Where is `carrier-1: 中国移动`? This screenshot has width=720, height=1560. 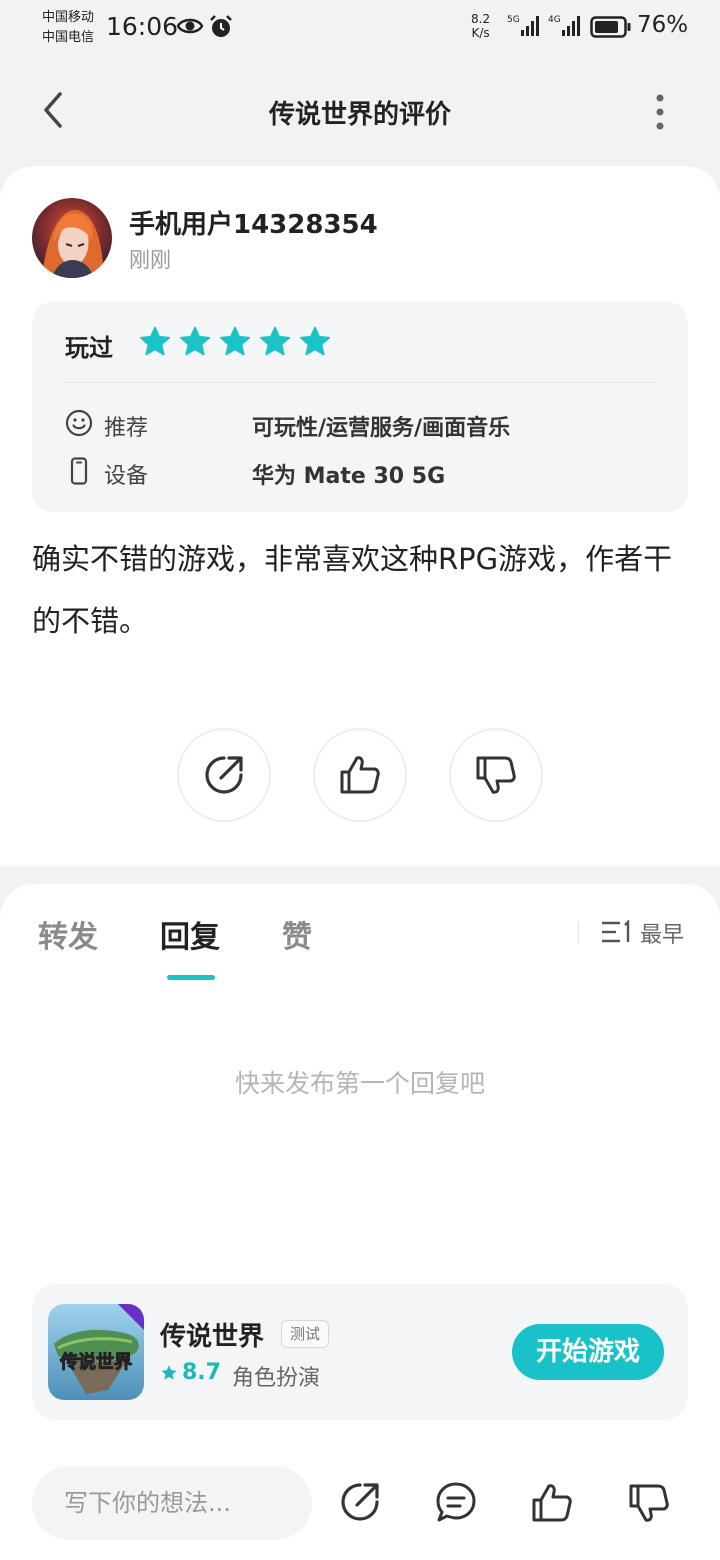
carrier-1: 中国移动 is located at coordinates (68, 17).